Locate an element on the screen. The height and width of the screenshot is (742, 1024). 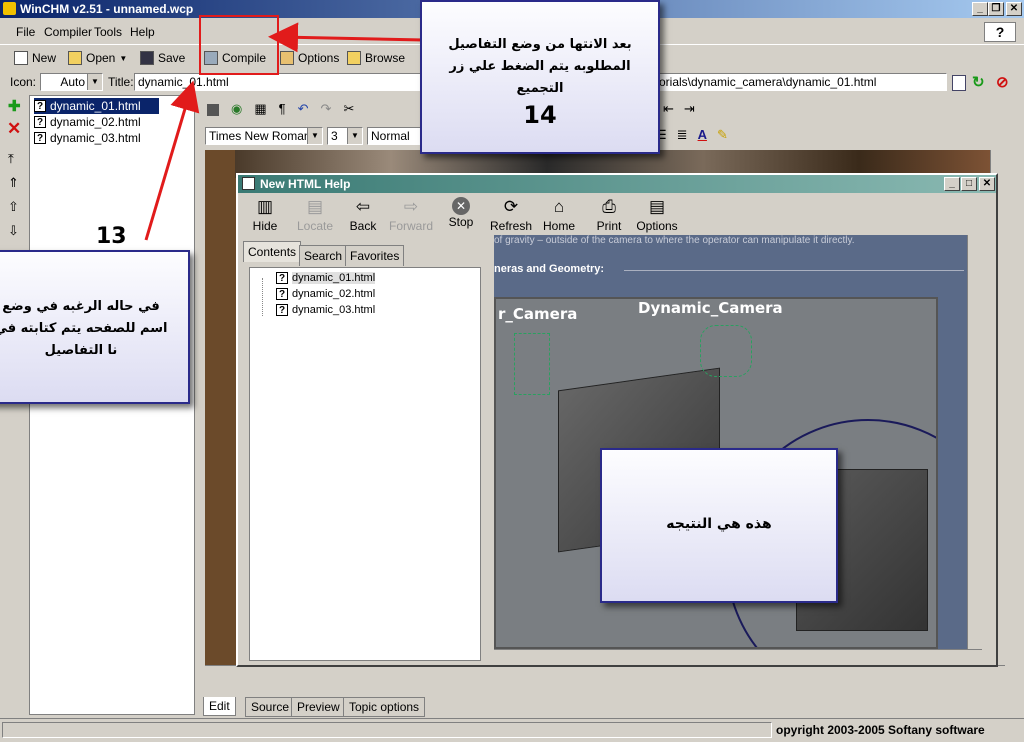
numbered-list-icon: ≣ is located at coordinates (682, 135).